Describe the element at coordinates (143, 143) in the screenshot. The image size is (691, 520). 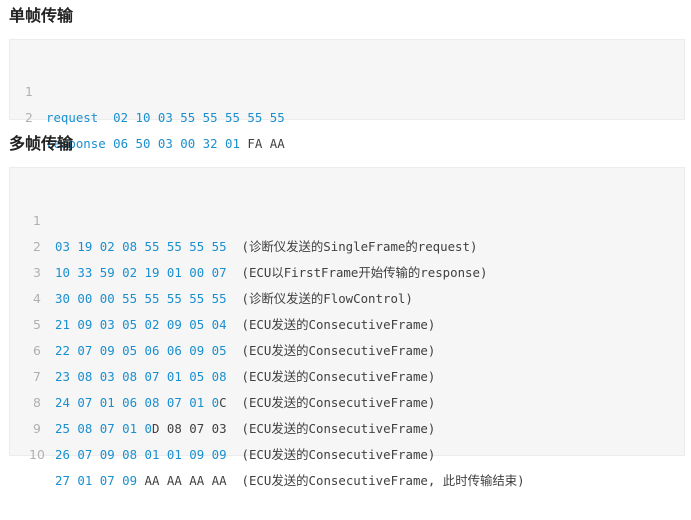
I see `code-blue-segment: response 06 50 03 00 32 01` at that location.